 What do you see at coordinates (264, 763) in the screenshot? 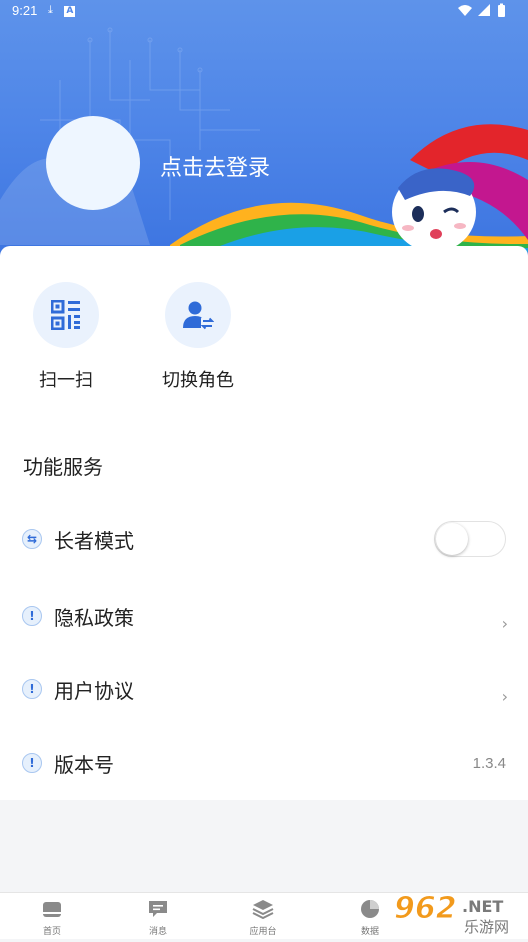
I see `version-row: ! 版本号 1.3.4` at bounding box center [264, 763].